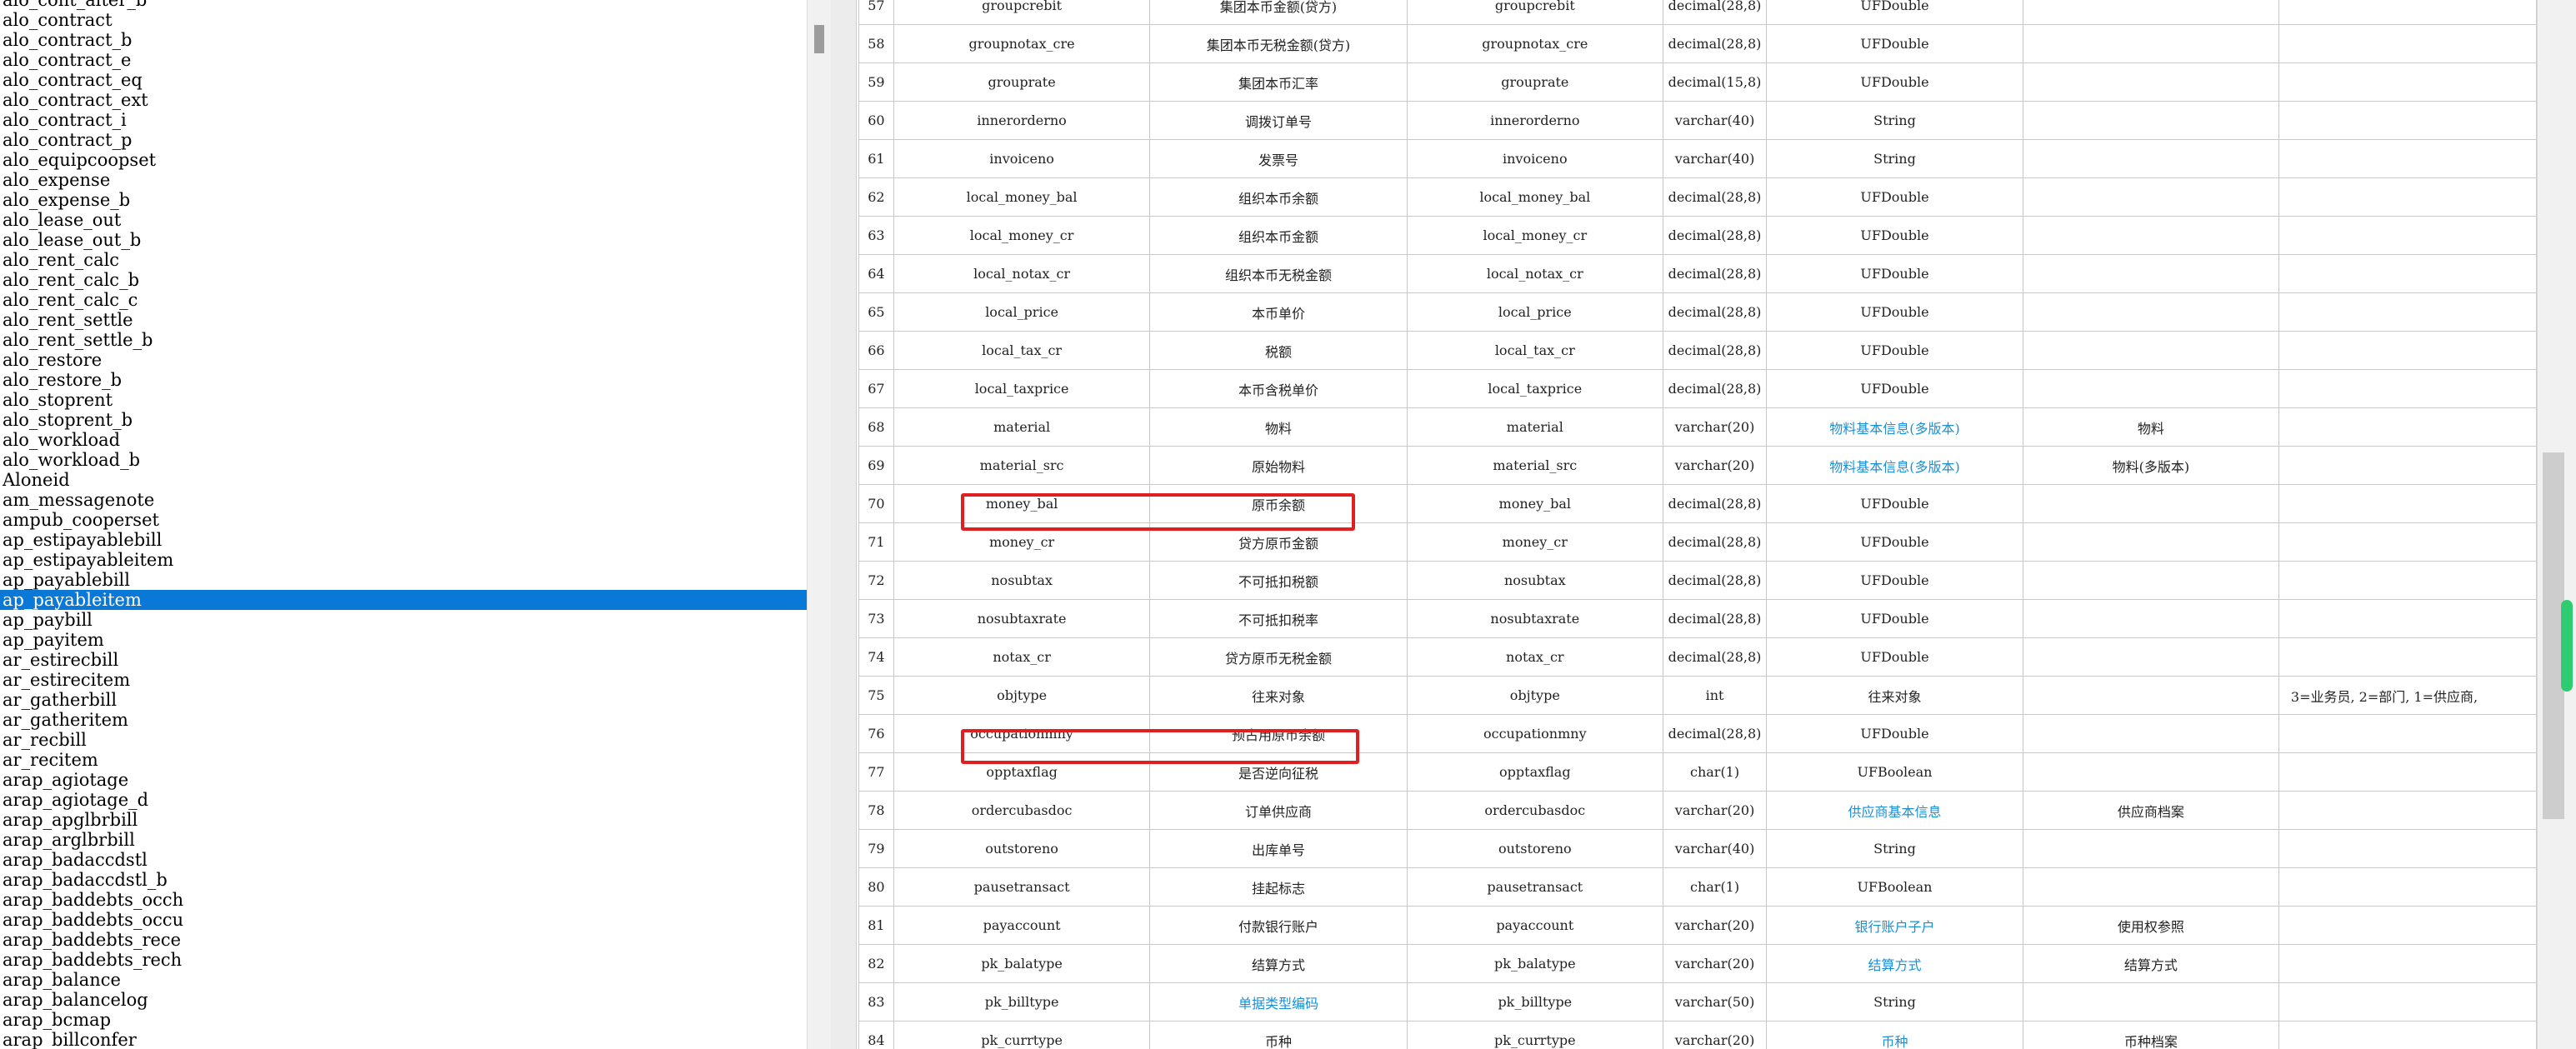 This screenshot has width=2576, height=1049. I want to click on table-list-item: arap_baddebts_rech, so click(404, 960).